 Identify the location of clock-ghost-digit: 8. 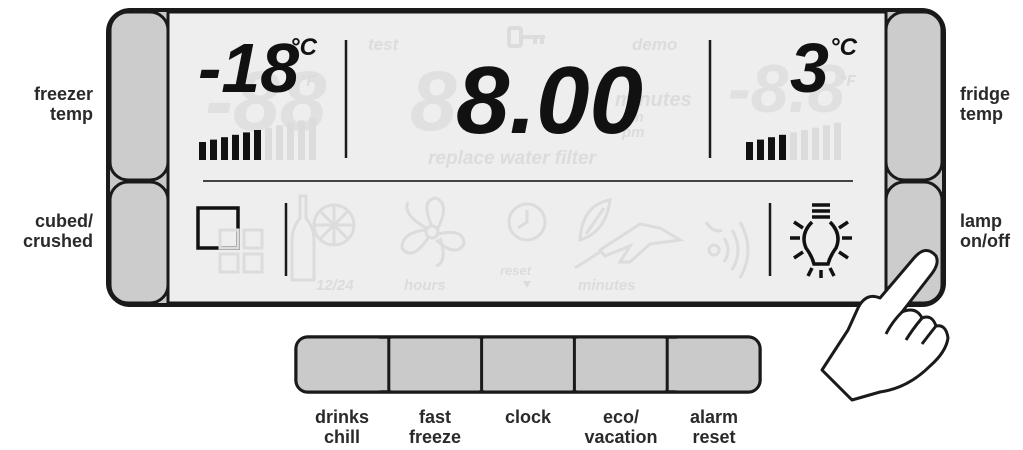
(433, 101).